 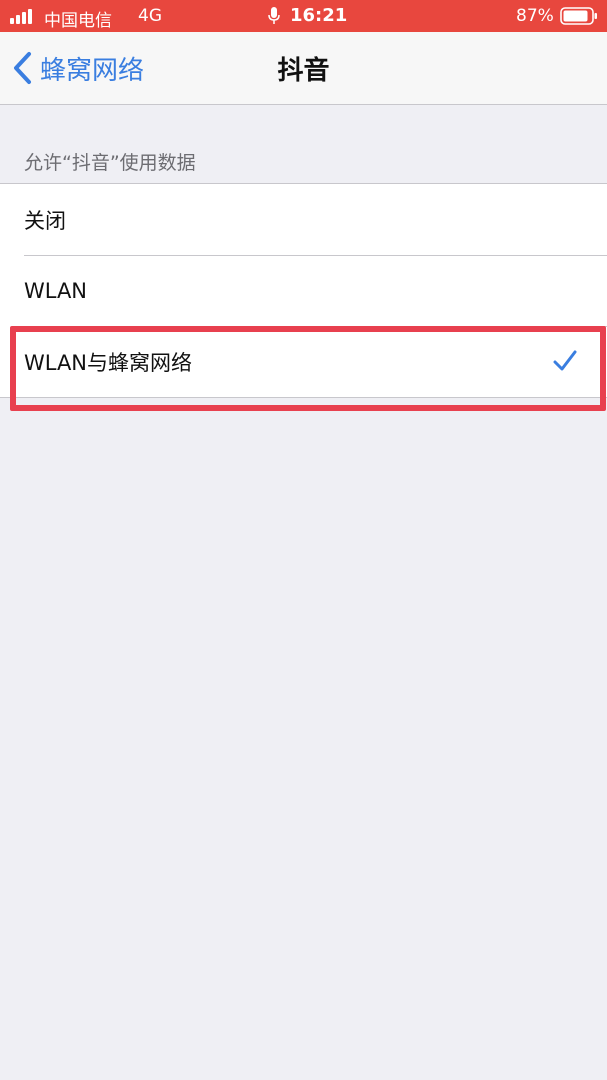 What do you see at coordinates (56, 290) in the screenshot?
I see `option-label: WLAN` at bounding box center [56, 290].